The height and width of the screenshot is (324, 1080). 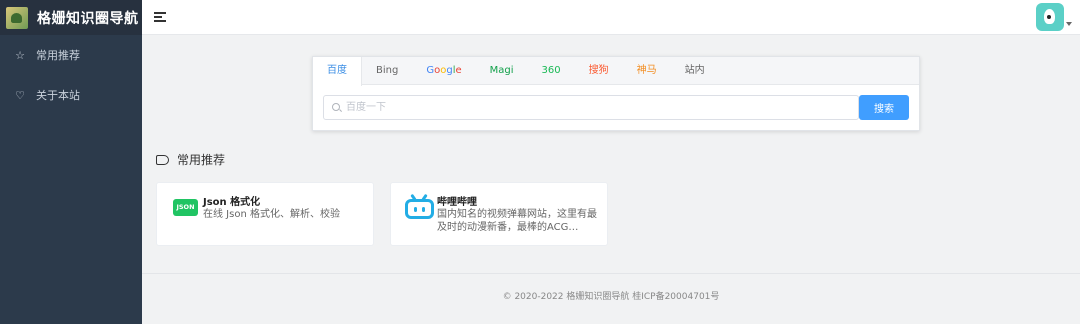 I want to click on tab-baidu: 百度, so click(x=337, y=71).